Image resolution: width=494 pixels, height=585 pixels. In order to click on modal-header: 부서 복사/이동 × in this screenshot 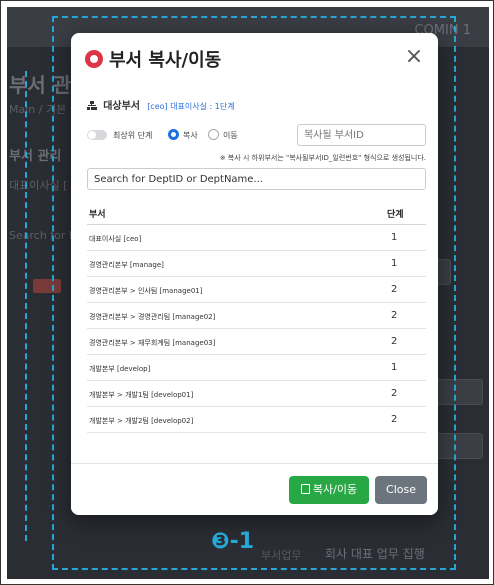, I will do `click(254, 60)`.